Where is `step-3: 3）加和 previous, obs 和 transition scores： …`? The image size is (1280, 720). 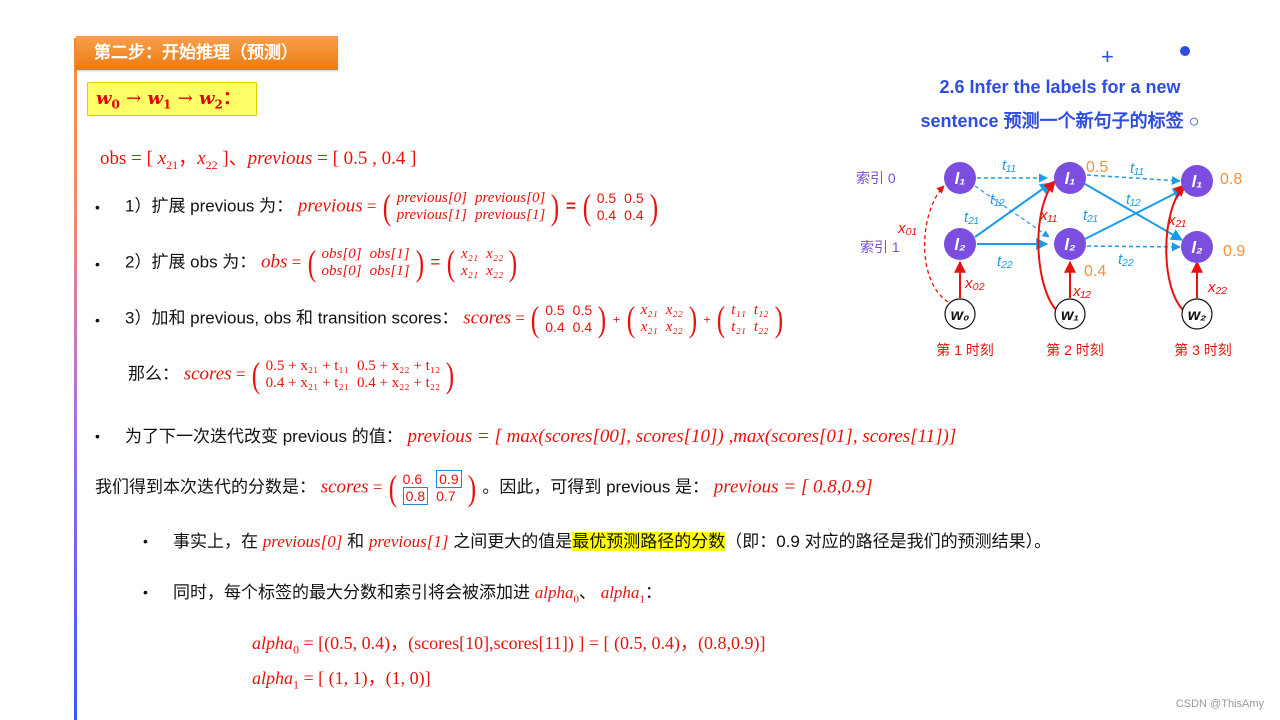
step-3: 3）加和 previous, obs 和 transition scores： … is located at coordinates (454, 319).